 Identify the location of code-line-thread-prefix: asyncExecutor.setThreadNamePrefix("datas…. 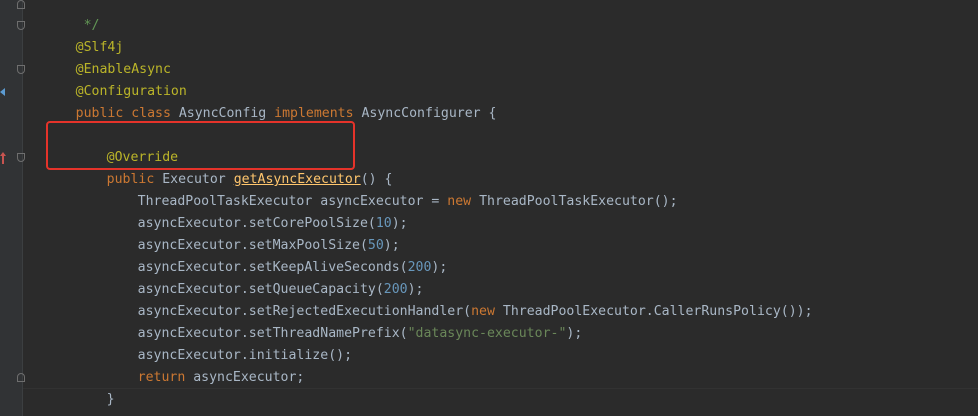
(336, 321).